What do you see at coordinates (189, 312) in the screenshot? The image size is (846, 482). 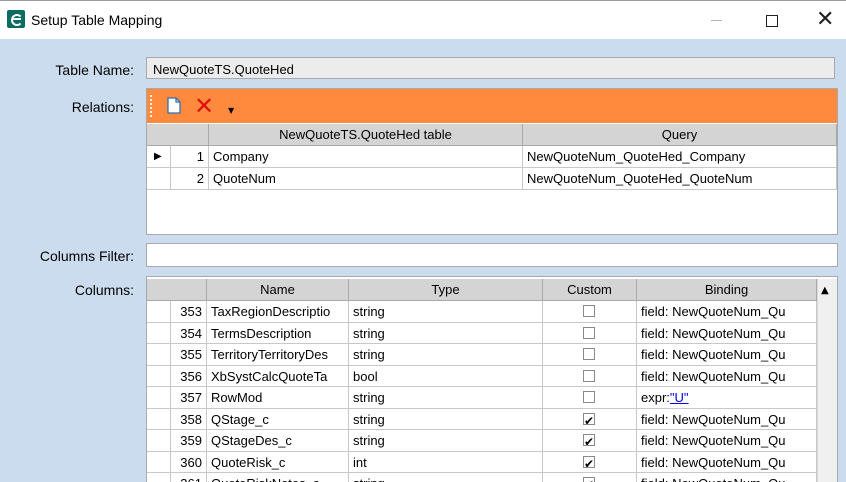 I see `row-number: 353` at bounding box center [189, 312].